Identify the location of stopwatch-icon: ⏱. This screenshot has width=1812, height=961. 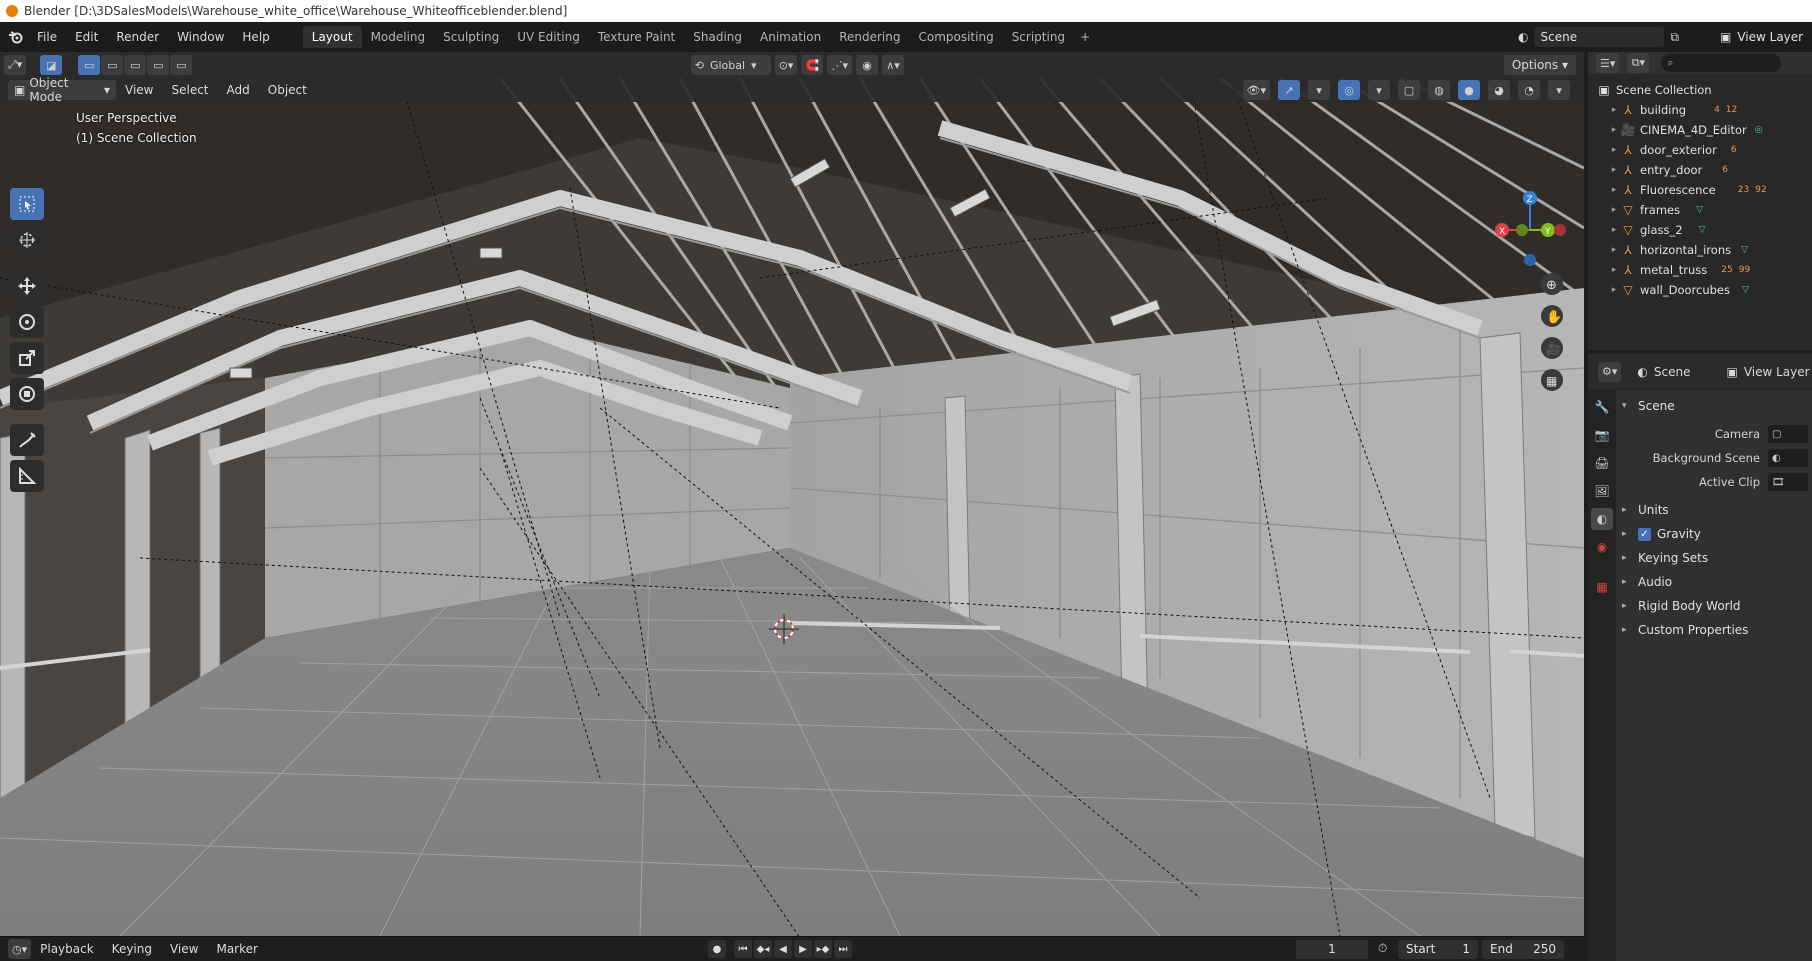
(1382, 948).